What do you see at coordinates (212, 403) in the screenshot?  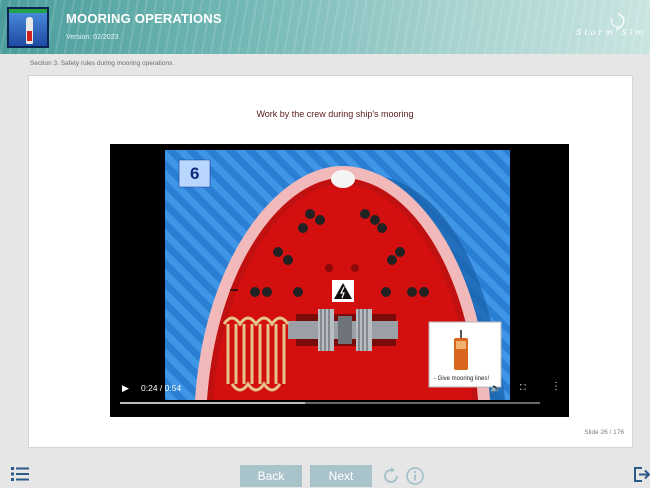 I see `video-progress-fill` at bounding box center [212, 403].